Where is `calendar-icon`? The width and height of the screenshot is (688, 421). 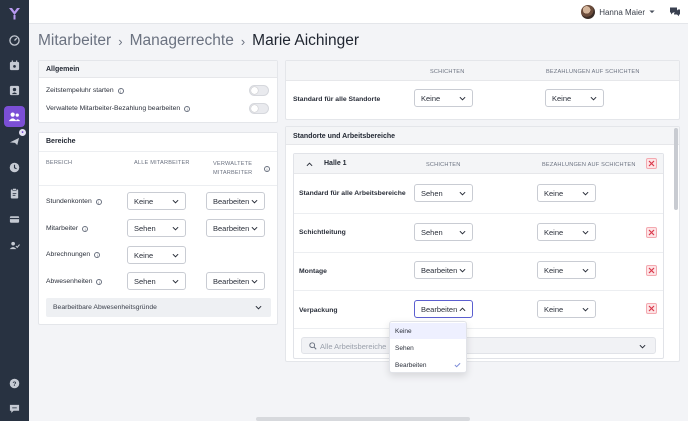
calendar-icon is located at coordinates (14, 65).